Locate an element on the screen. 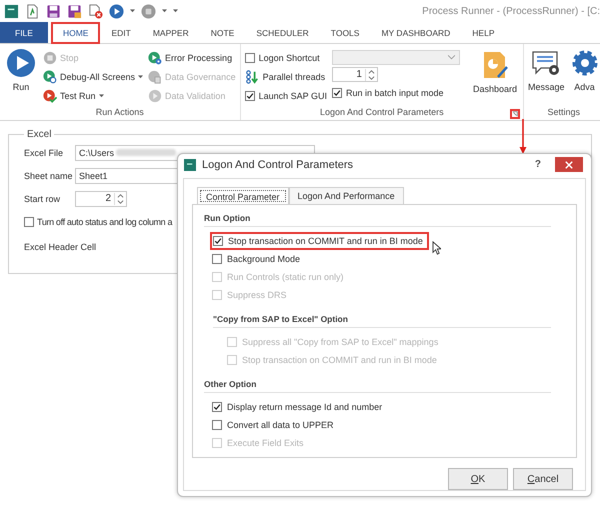 Image resolution: width=600 pixels, height=506 pixels. field-label: Excel File is located at coordinates (44, 153).